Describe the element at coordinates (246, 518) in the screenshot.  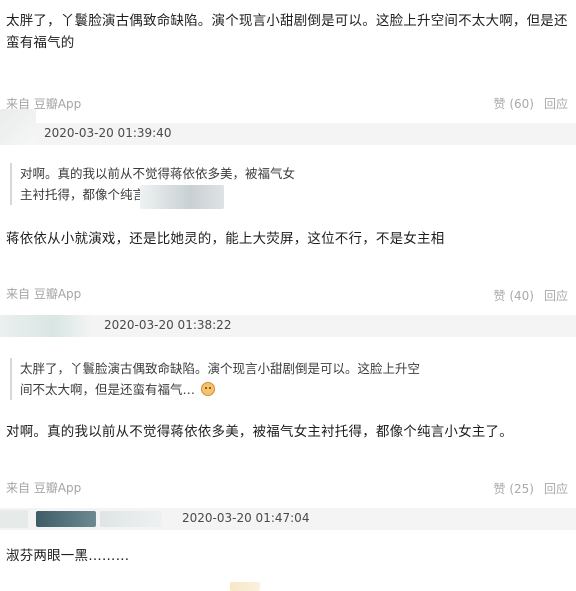
I see `comment-timestamp: 2020-03-20 01:47:04` at that location.